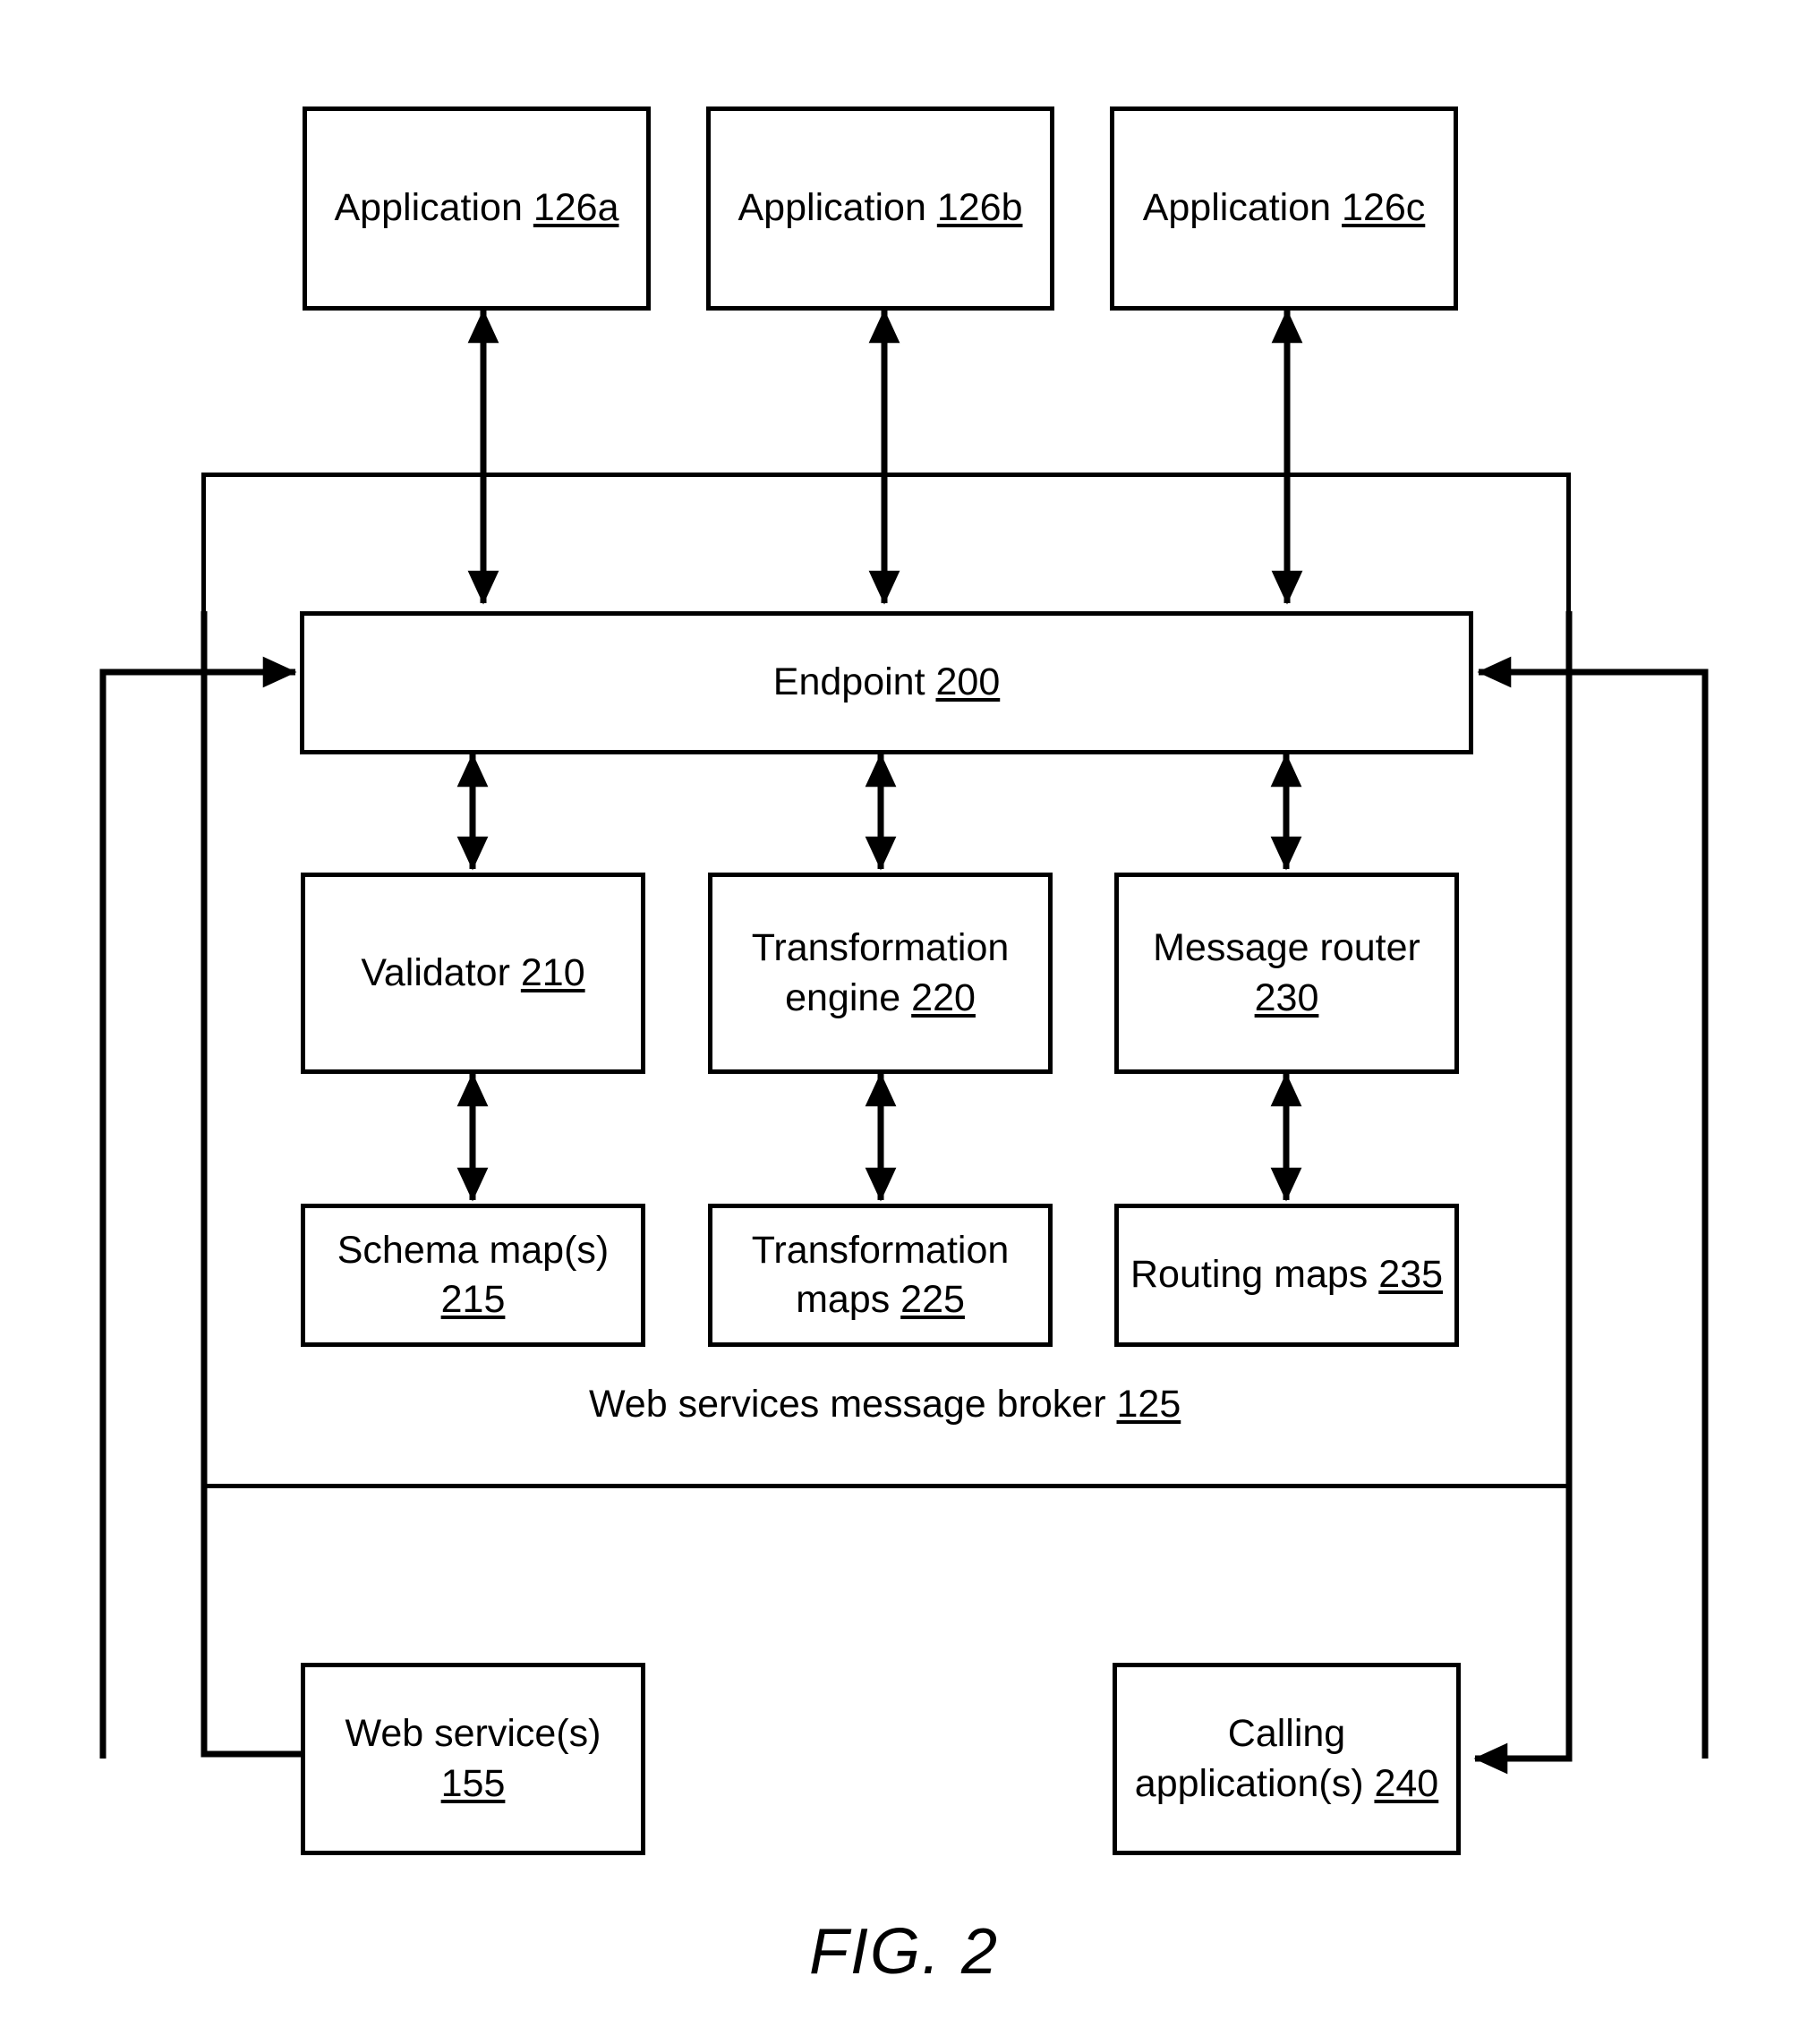 The image size is (1808, 2044). What do you see at coordinates (474, 1250) in the screenshot?
I see `schema-maps-name: Schema map(s)` at bounding box center [474, 1250].